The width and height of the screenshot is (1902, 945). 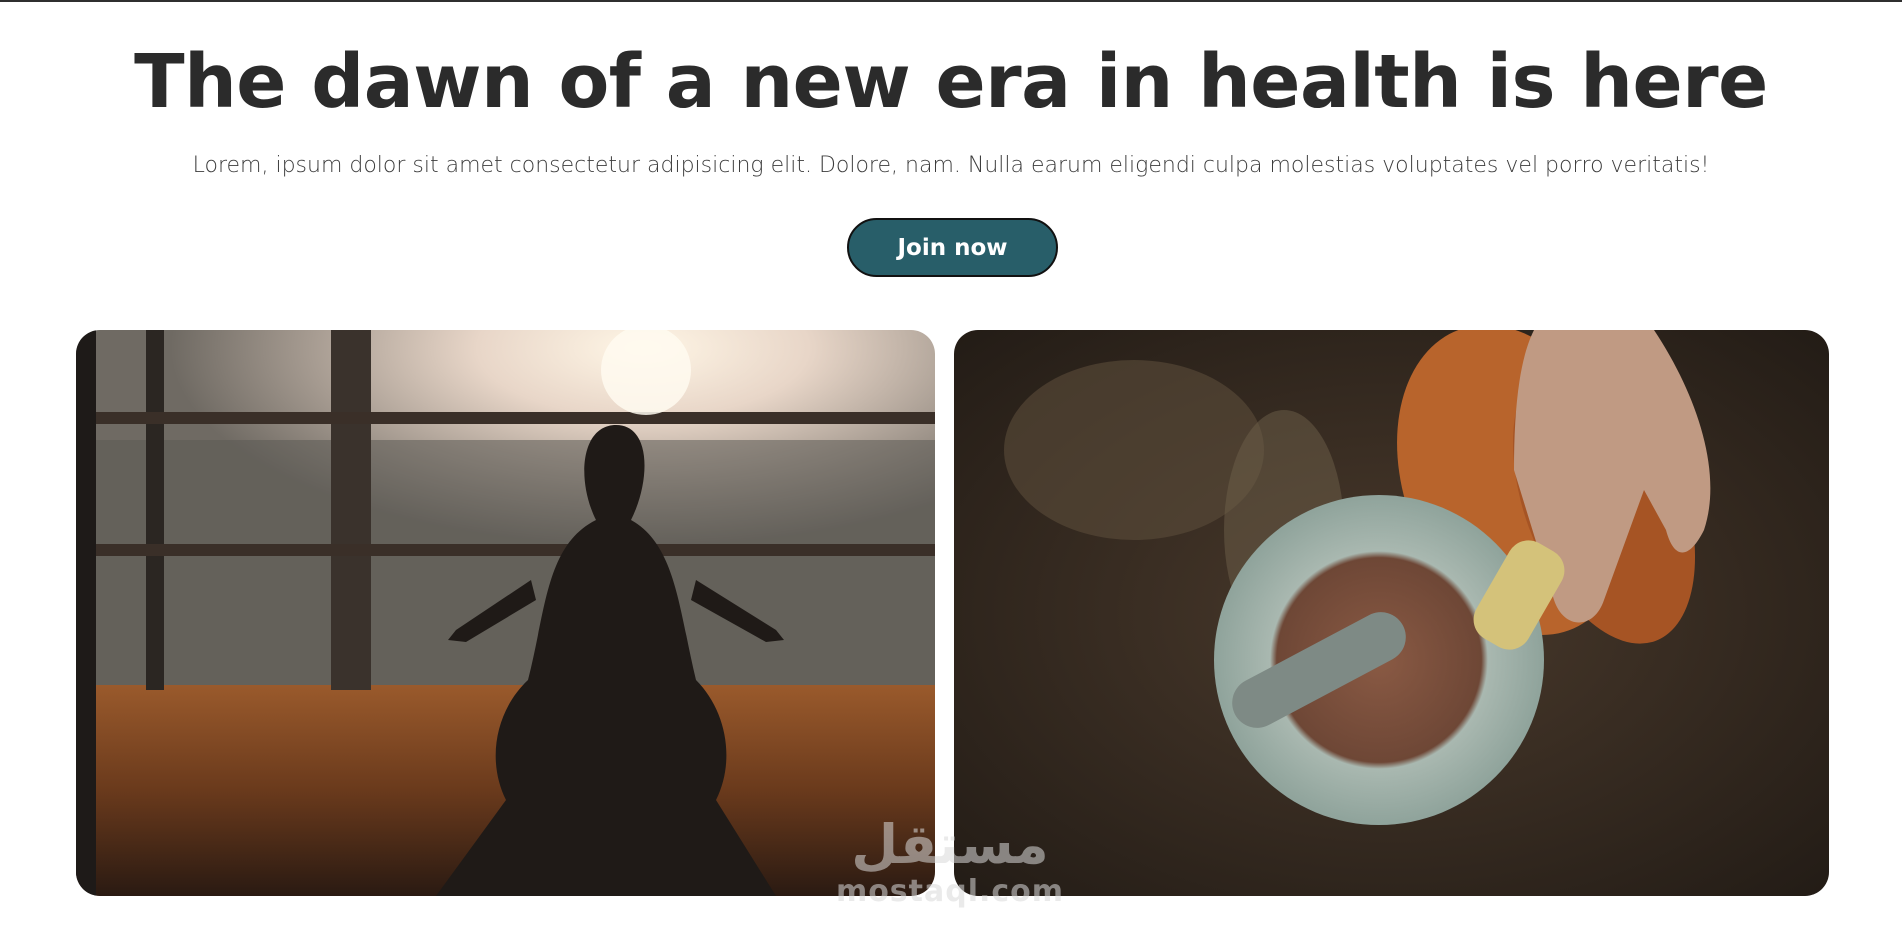 What do you see at coordinates (952, 247) in the screenshot?
I see `join-now-button: Join now` at bounding box center [952, 247].